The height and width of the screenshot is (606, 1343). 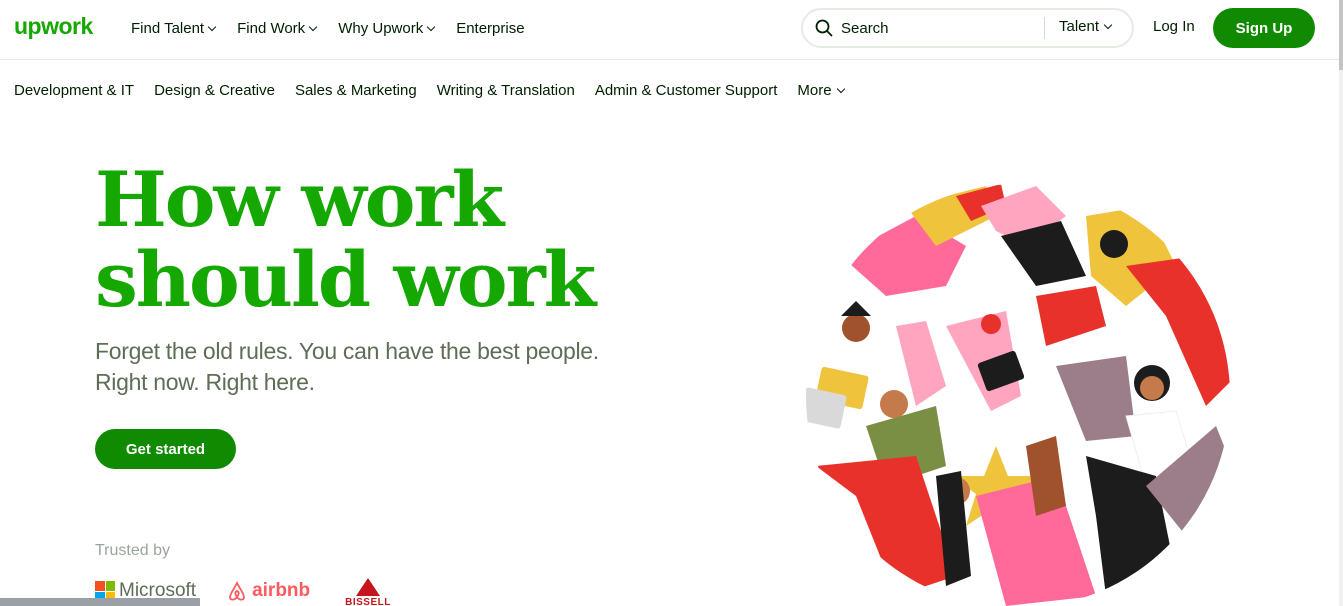 What do you see at coordinates (100, 602) in the screenshot?
I see `bottom-scroll-indicator` at bounding box center [100, 602].